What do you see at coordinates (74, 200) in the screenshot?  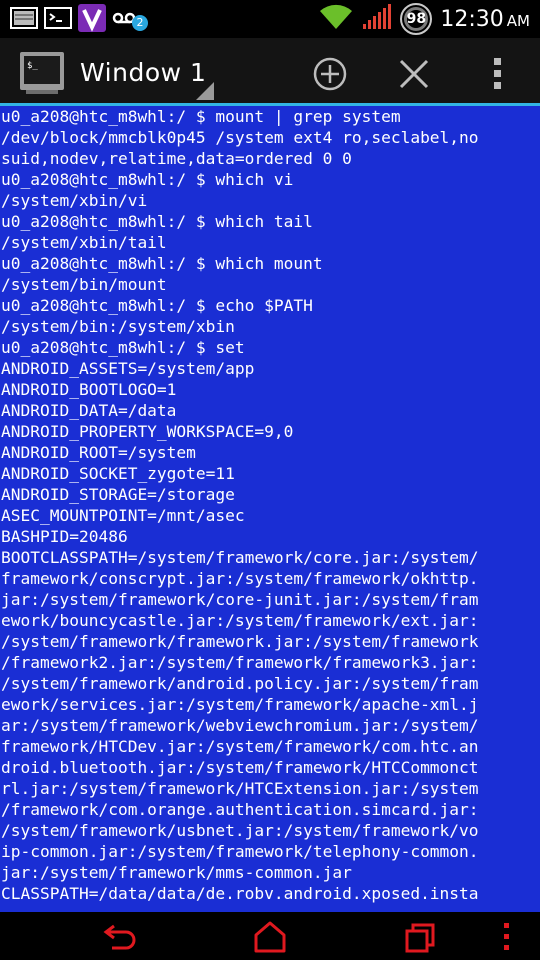 I see `terminal-line: /system/xbin/vi` at bounding box center [74, 200].